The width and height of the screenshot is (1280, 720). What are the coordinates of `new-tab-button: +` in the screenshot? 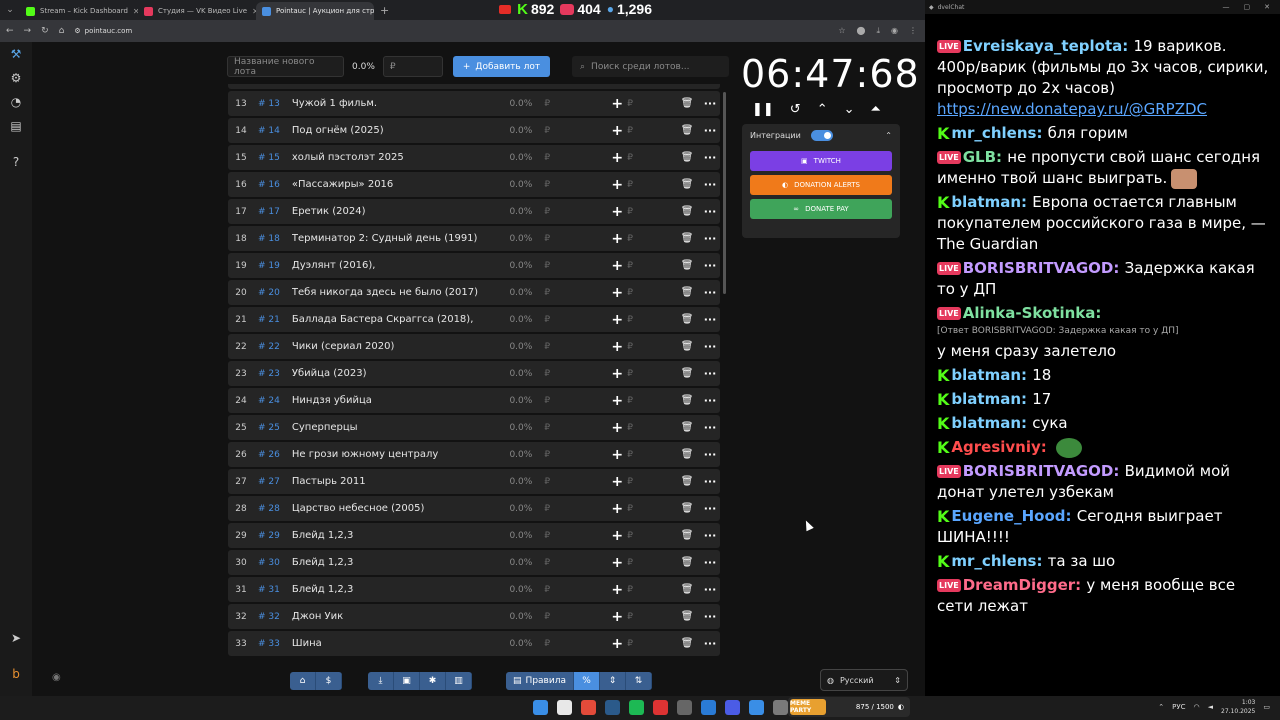 It's located at (384, 10).